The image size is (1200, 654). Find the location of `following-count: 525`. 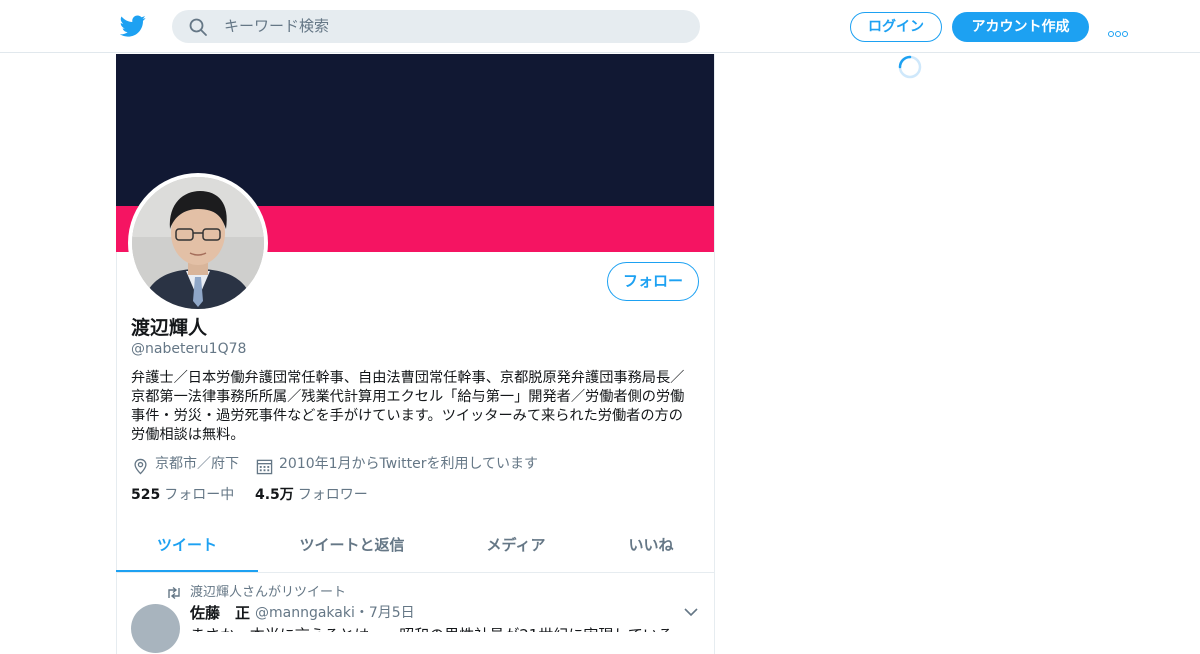

following-count: 525 is located at coordinates (146, 495).